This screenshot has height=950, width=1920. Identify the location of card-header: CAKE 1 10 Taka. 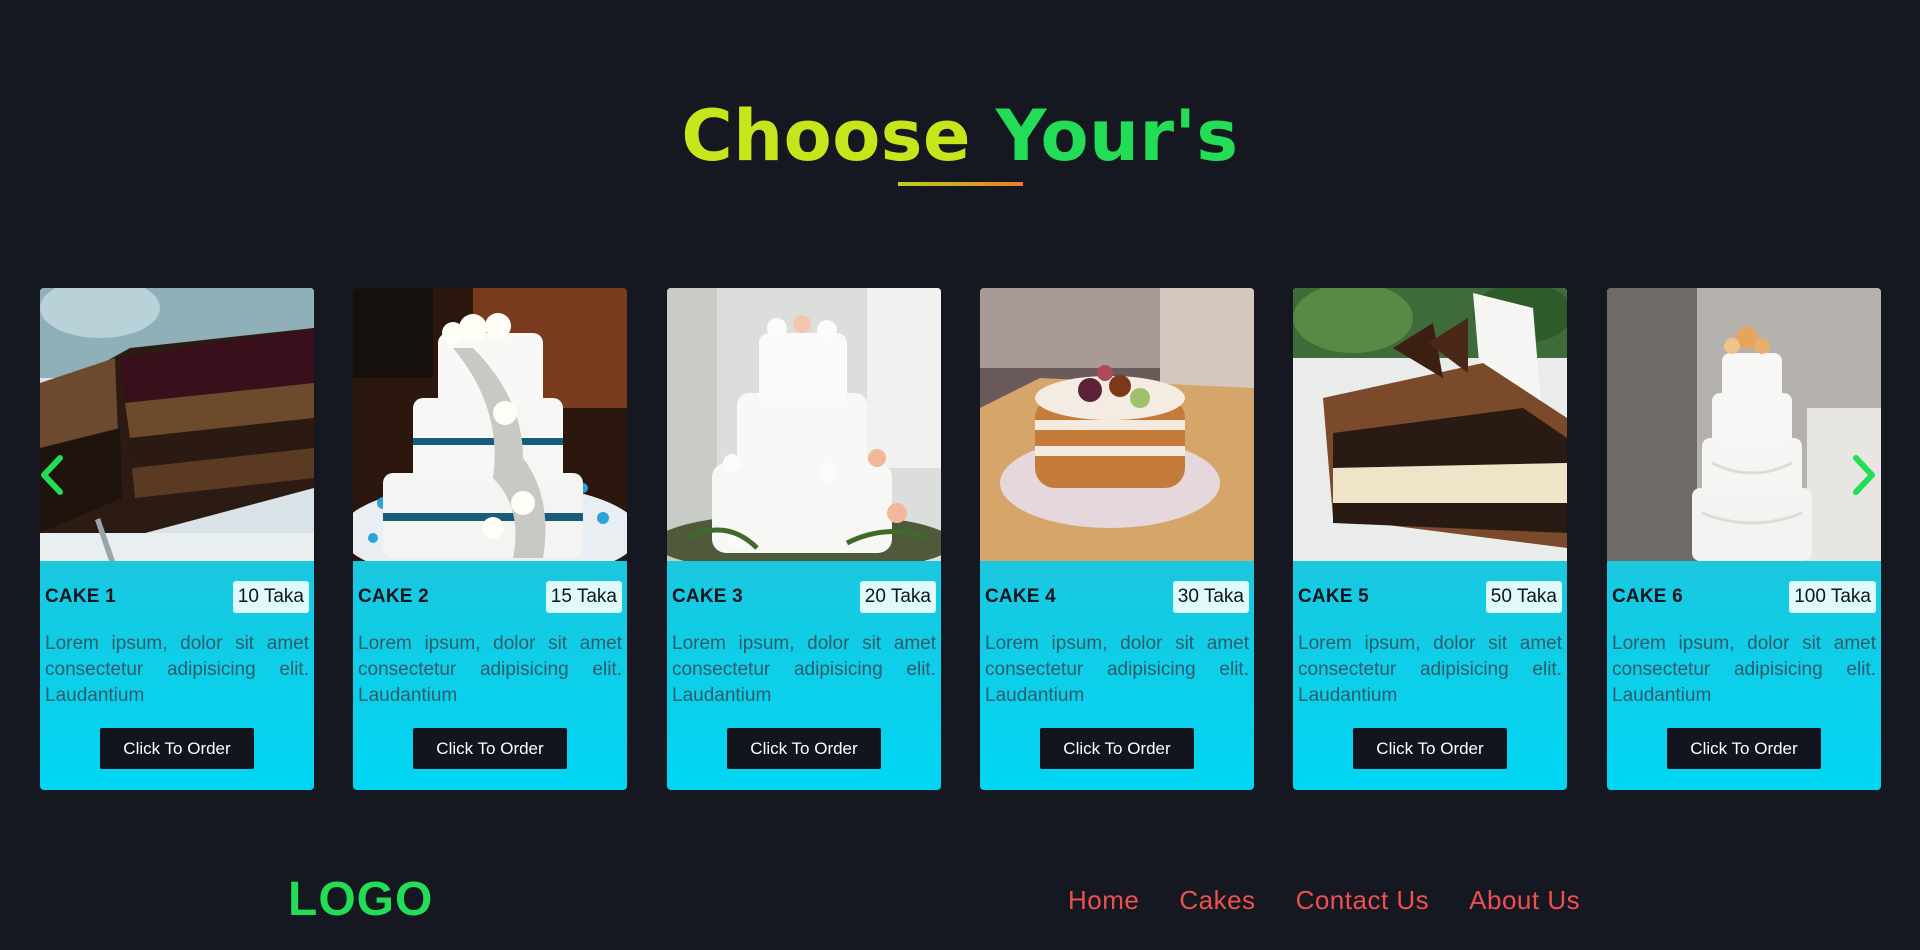
(177, 597).